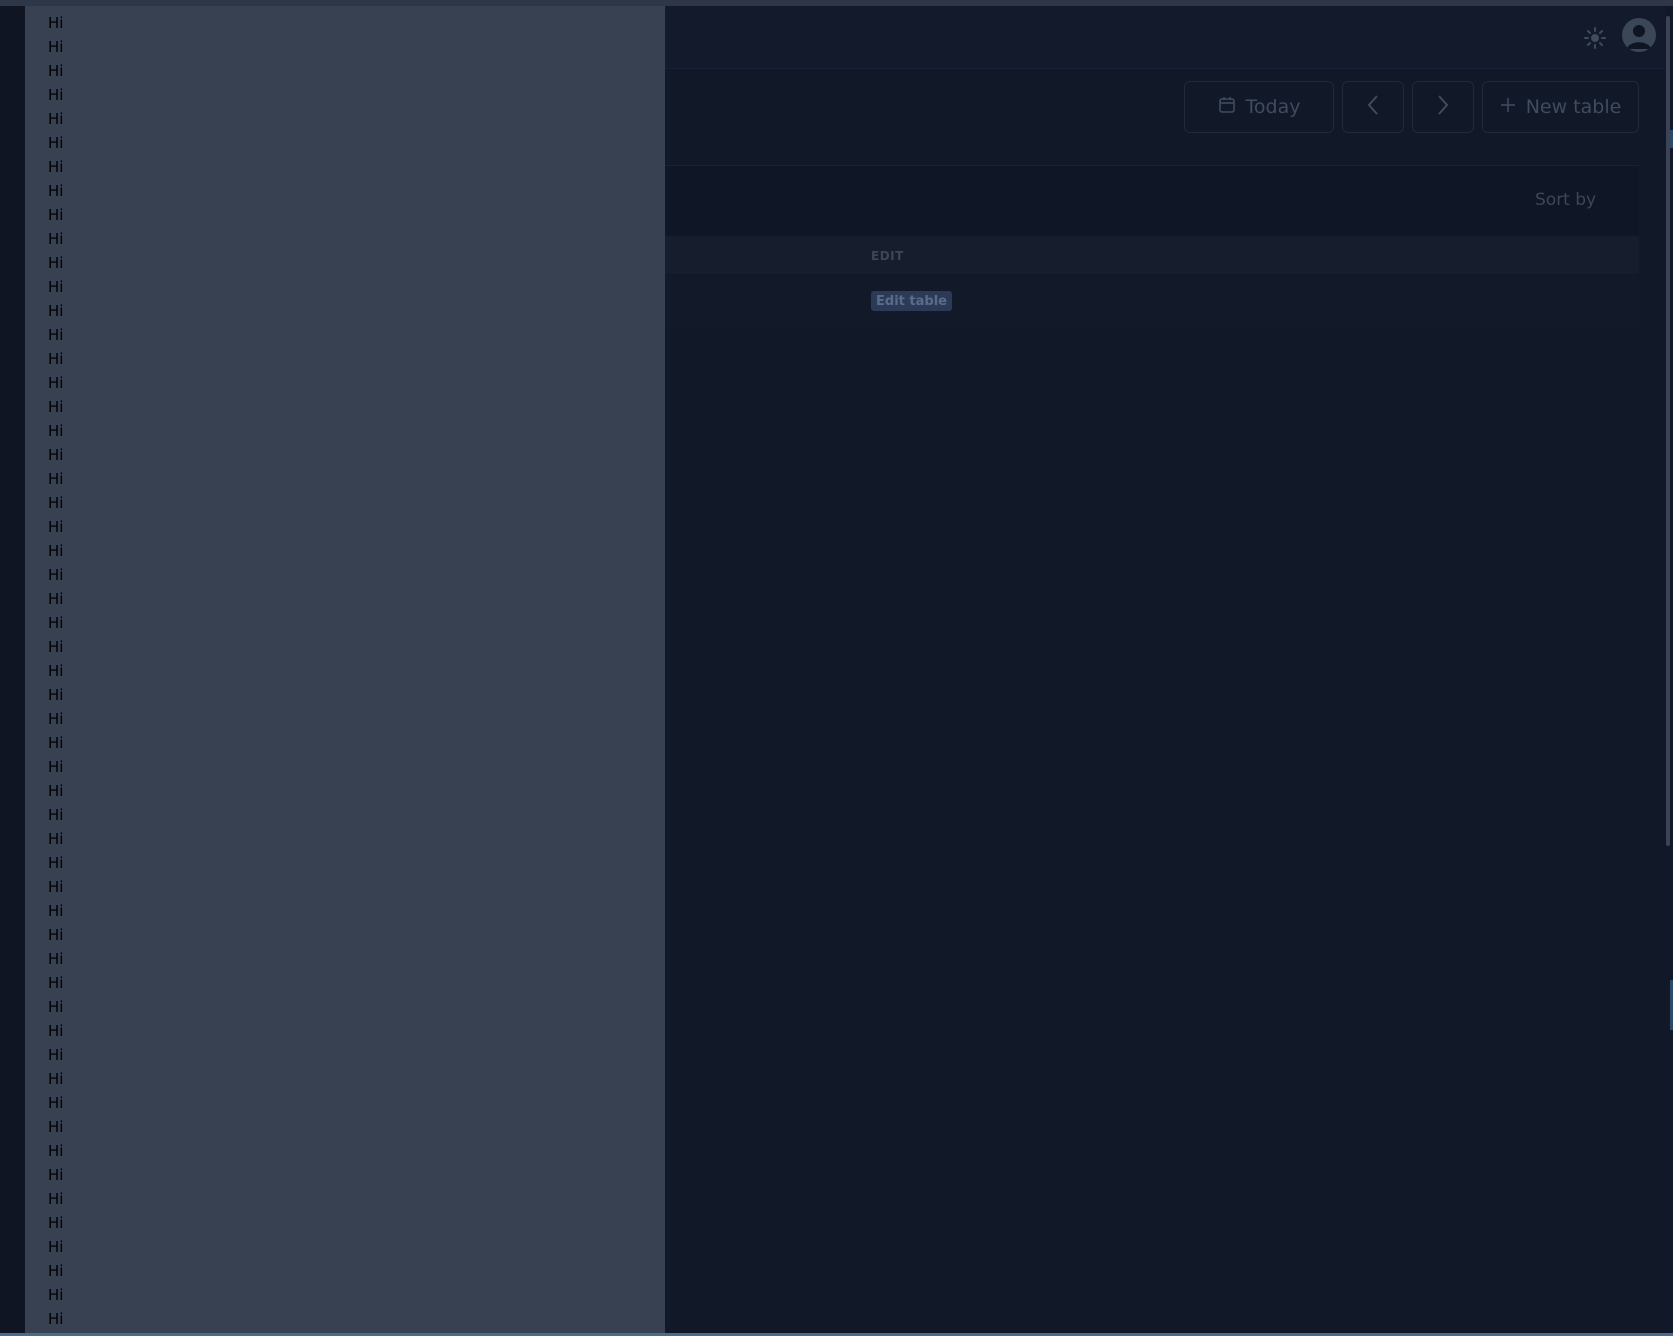 Image resolution: width=1673 pixels, height=1336 pixels. What do you see at coordinates (12, 669) in the screenshot?
I see `left-edge-strip` at bounding box center [12, 669].